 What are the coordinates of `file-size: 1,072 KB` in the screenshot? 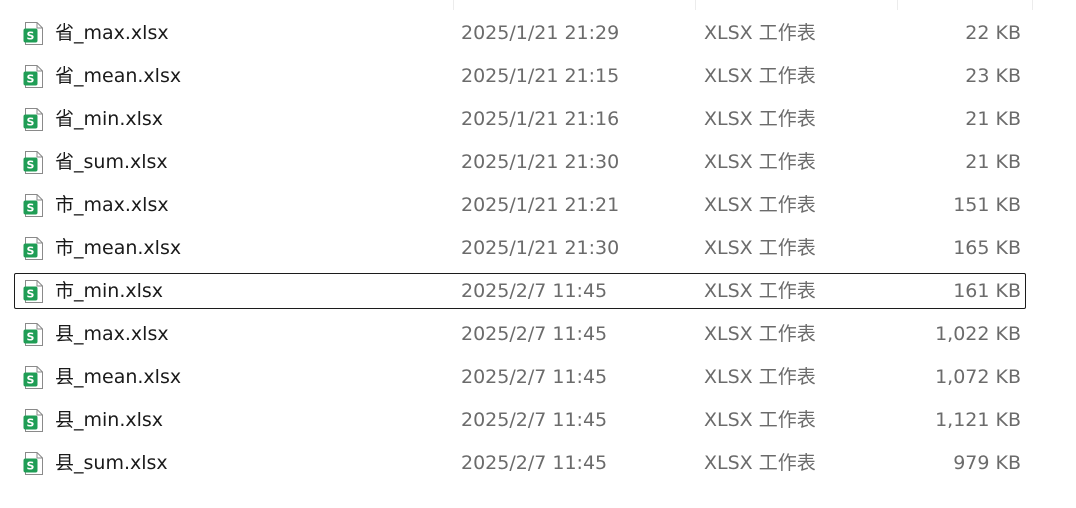 It's located at (978, 377).